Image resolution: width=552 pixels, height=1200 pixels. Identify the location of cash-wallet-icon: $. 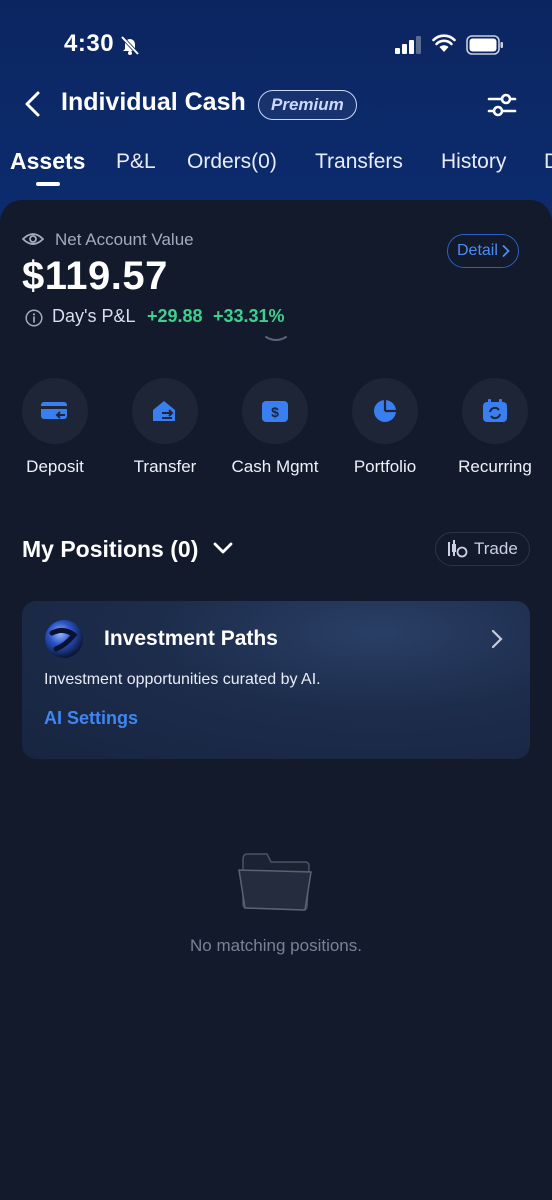
(275, 411).